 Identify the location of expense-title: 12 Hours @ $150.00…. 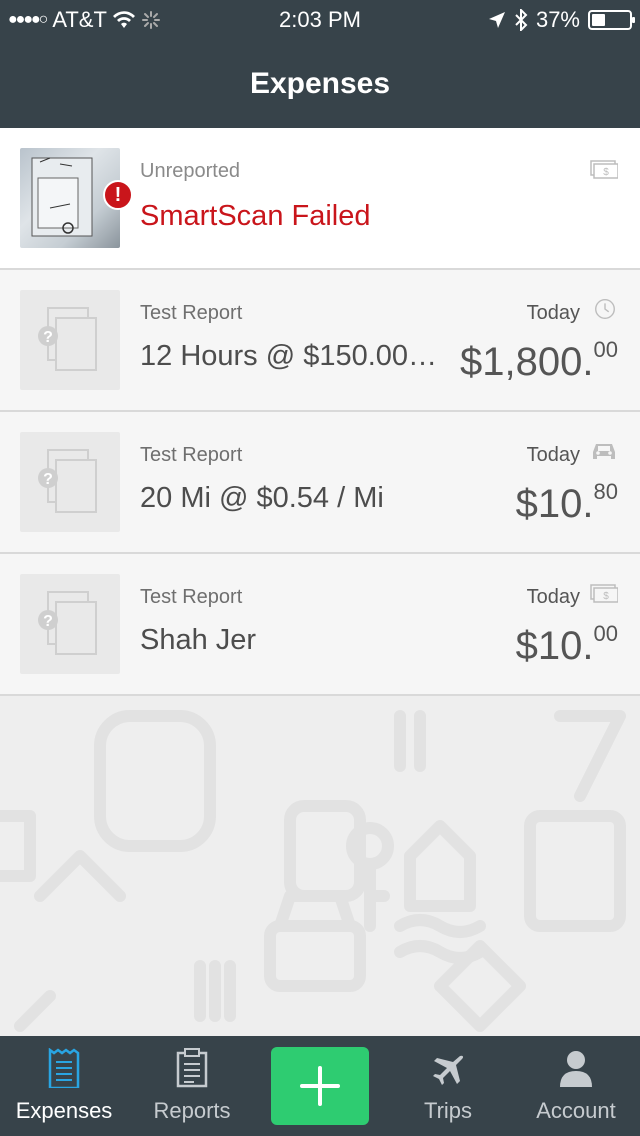
(289, 356).